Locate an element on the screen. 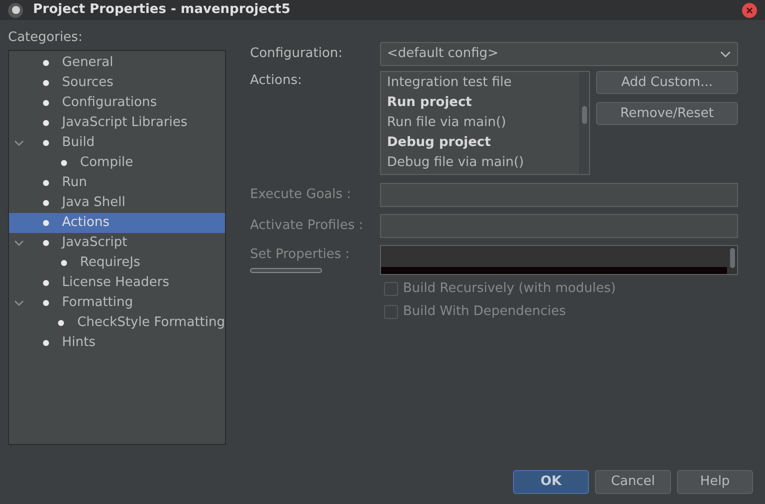 The width and height of the screenshot is (765, 504). configuration-label: Configuration: is located at coordinates (297, 54).